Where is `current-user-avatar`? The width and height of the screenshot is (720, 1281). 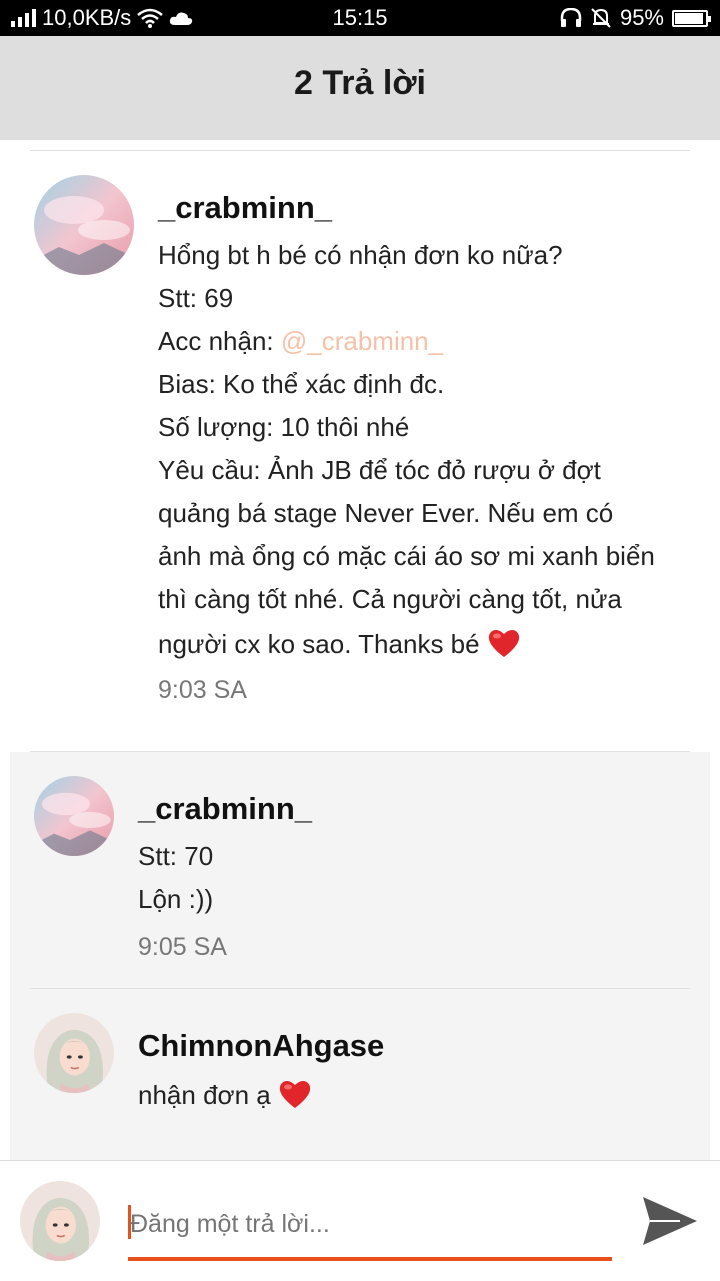 current-user-avatar is located at coordinates (60, 1221).